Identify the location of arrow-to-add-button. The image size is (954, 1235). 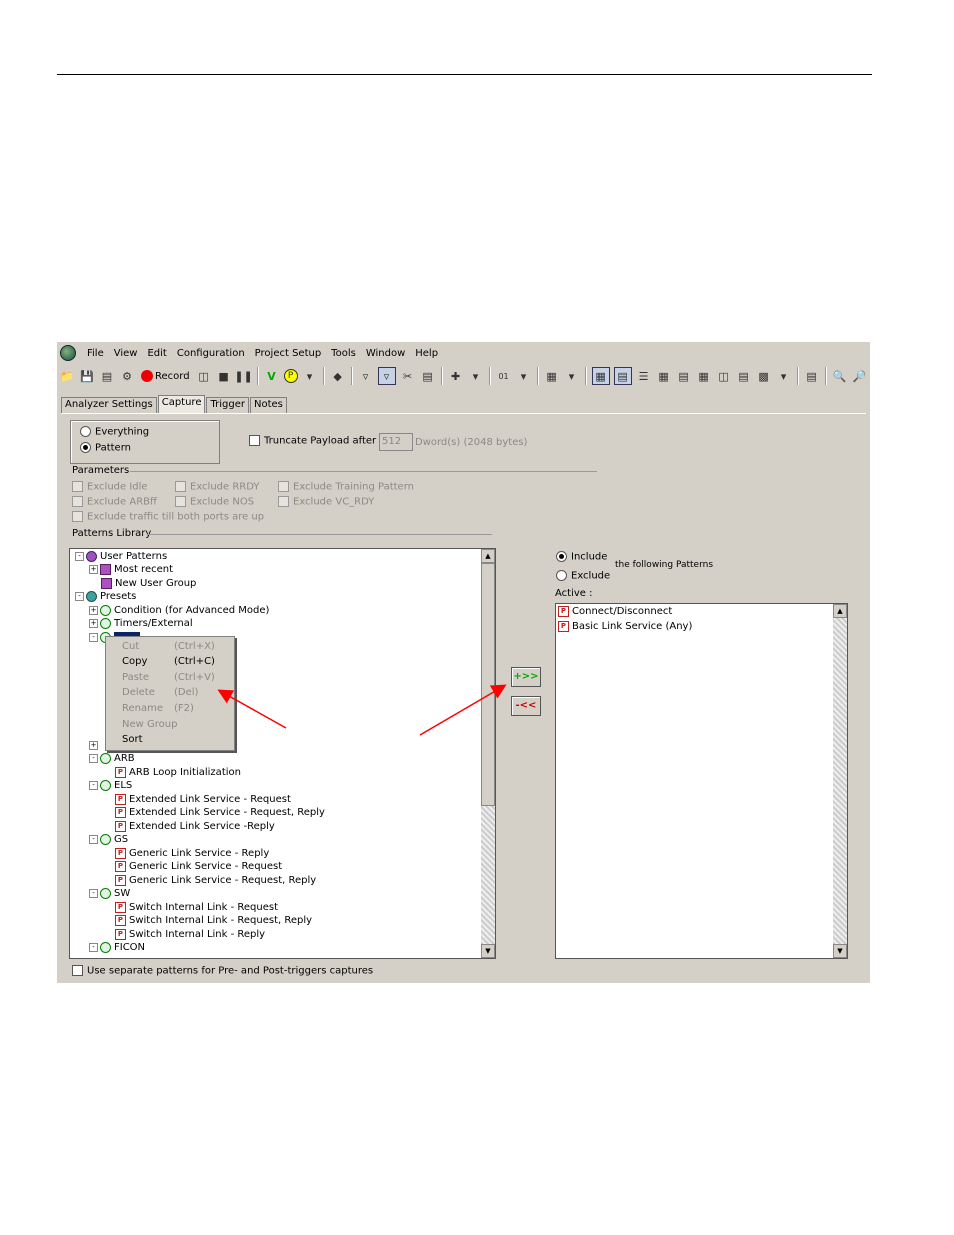
(463, 710).